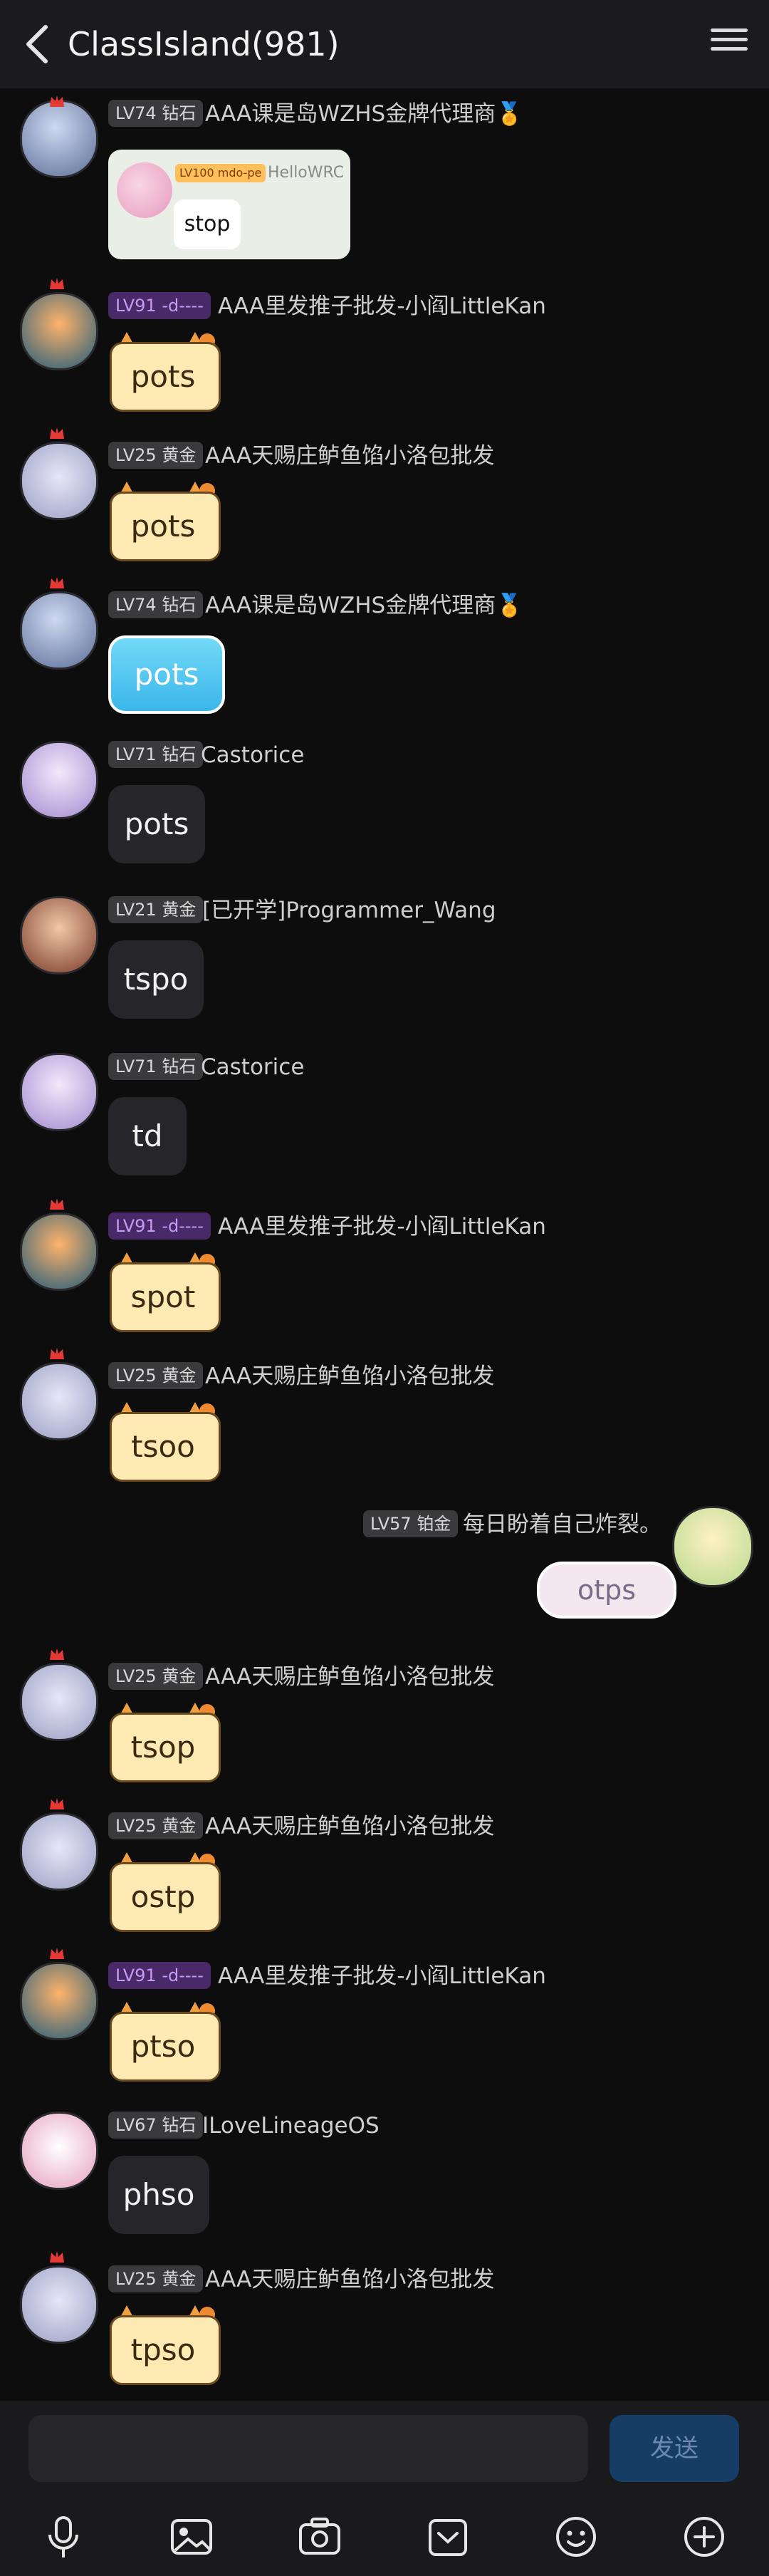 This screenshot has height=2576, width=769. What do you see at coordinates (562, 1524) in the screenshot?
I see `sender-name: 每日盼着自己炸裂。` at bounding box center [562, 1524].